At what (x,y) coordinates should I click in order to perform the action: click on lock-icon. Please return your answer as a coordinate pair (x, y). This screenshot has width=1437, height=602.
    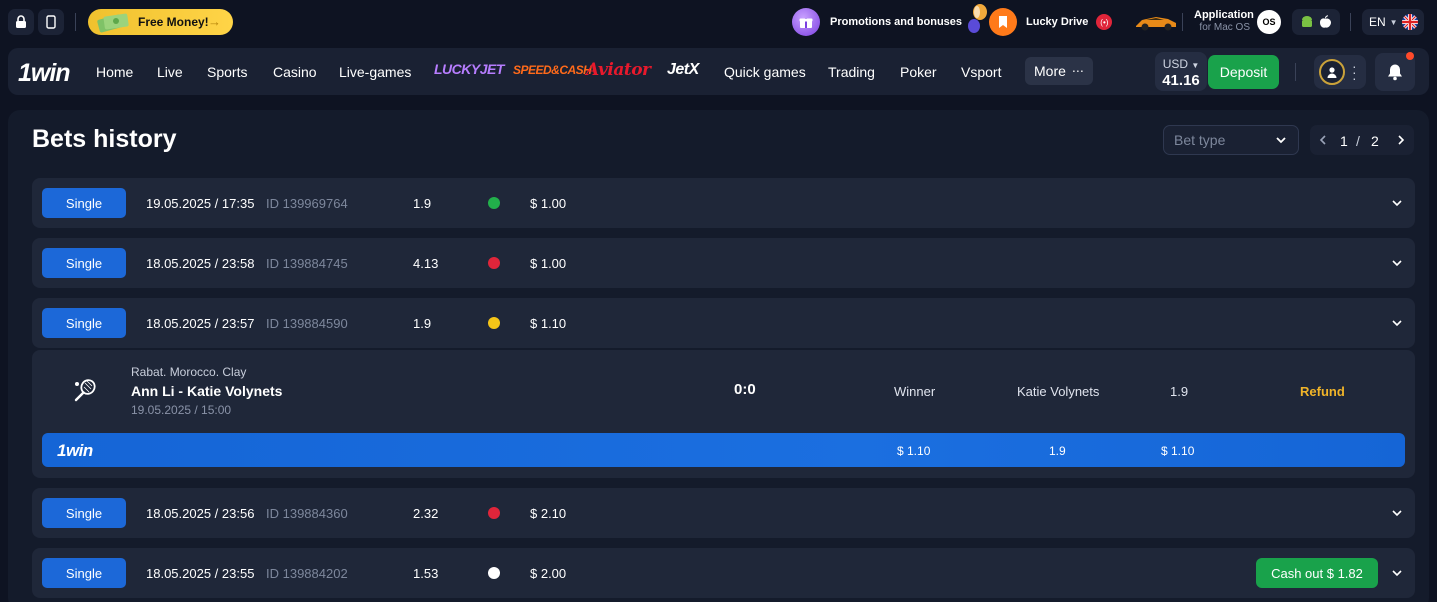
    Looking at the image, I should click on (21, 21).